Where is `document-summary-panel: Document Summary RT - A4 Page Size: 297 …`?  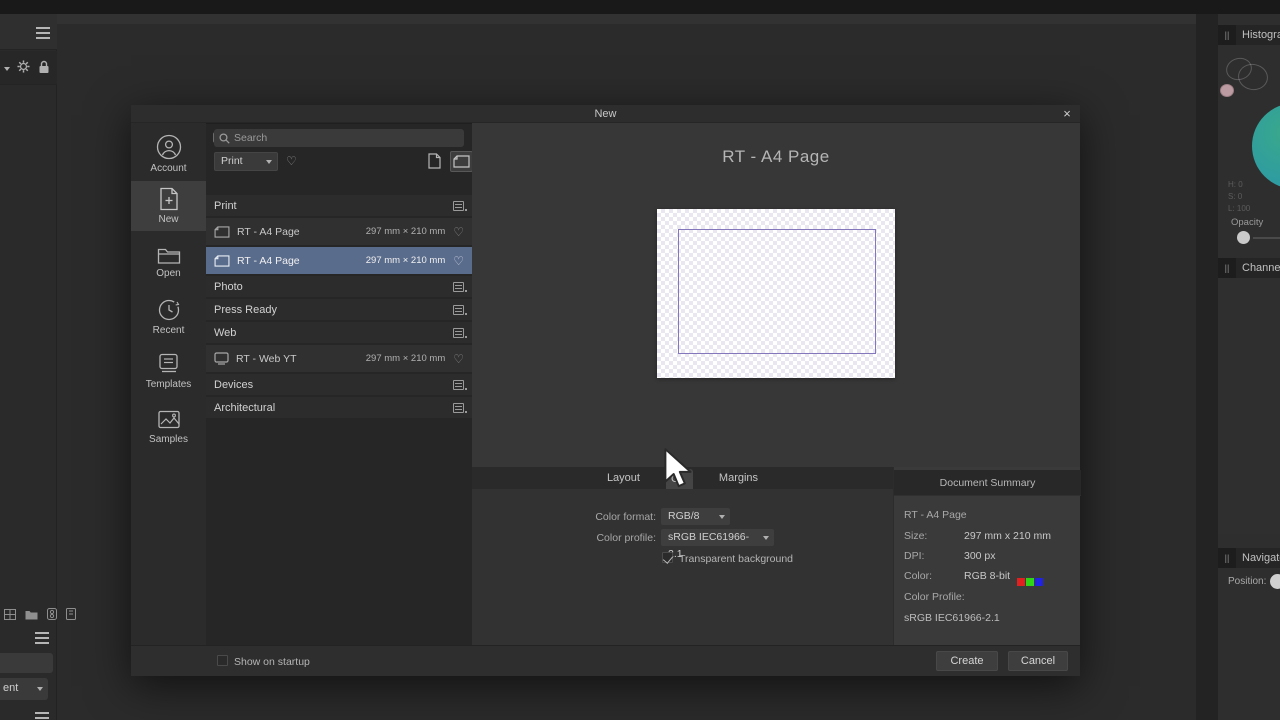
document-summary-panel: Document Summary RT - A4 Page Size: 297 … is located at coordinates (987, 556).